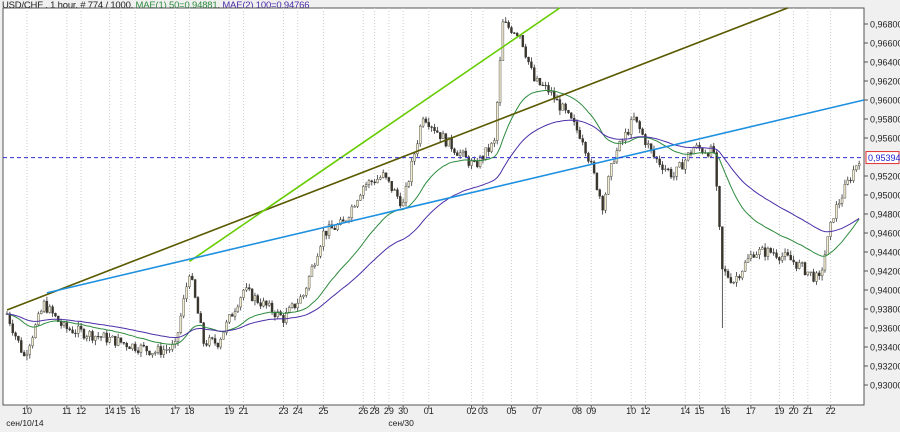 This screenshot has height=432, width=900. What do you see at coordinates (483, 411) in the screenshot?
I see `x-tick-label: 03` at bounding box center [483, 411].